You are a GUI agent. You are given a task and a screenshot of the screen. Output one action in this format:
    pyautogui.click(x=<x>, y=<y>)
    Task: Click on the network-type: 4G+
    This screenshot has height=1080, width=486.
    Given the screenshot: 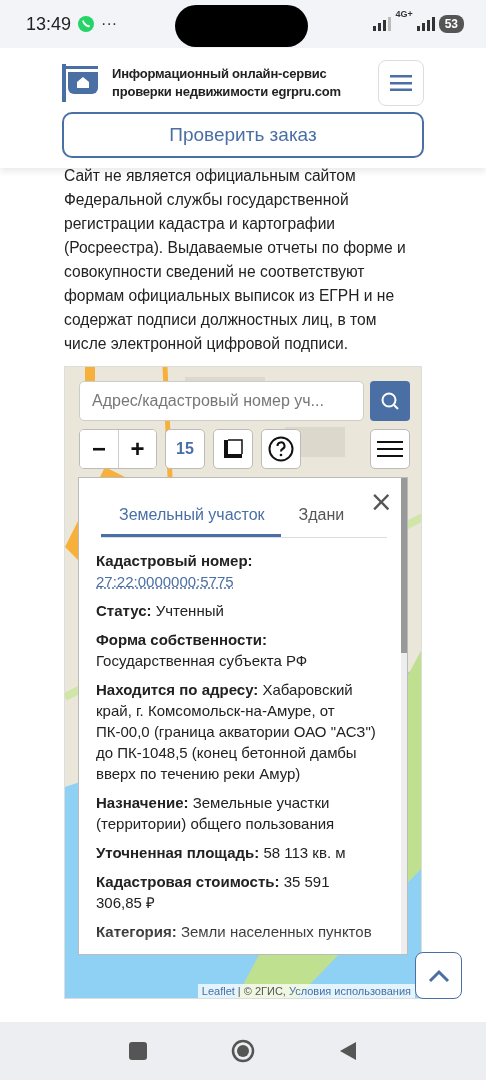 What is the action you would take?
    pyautogui.click(x=404, y=14)
    